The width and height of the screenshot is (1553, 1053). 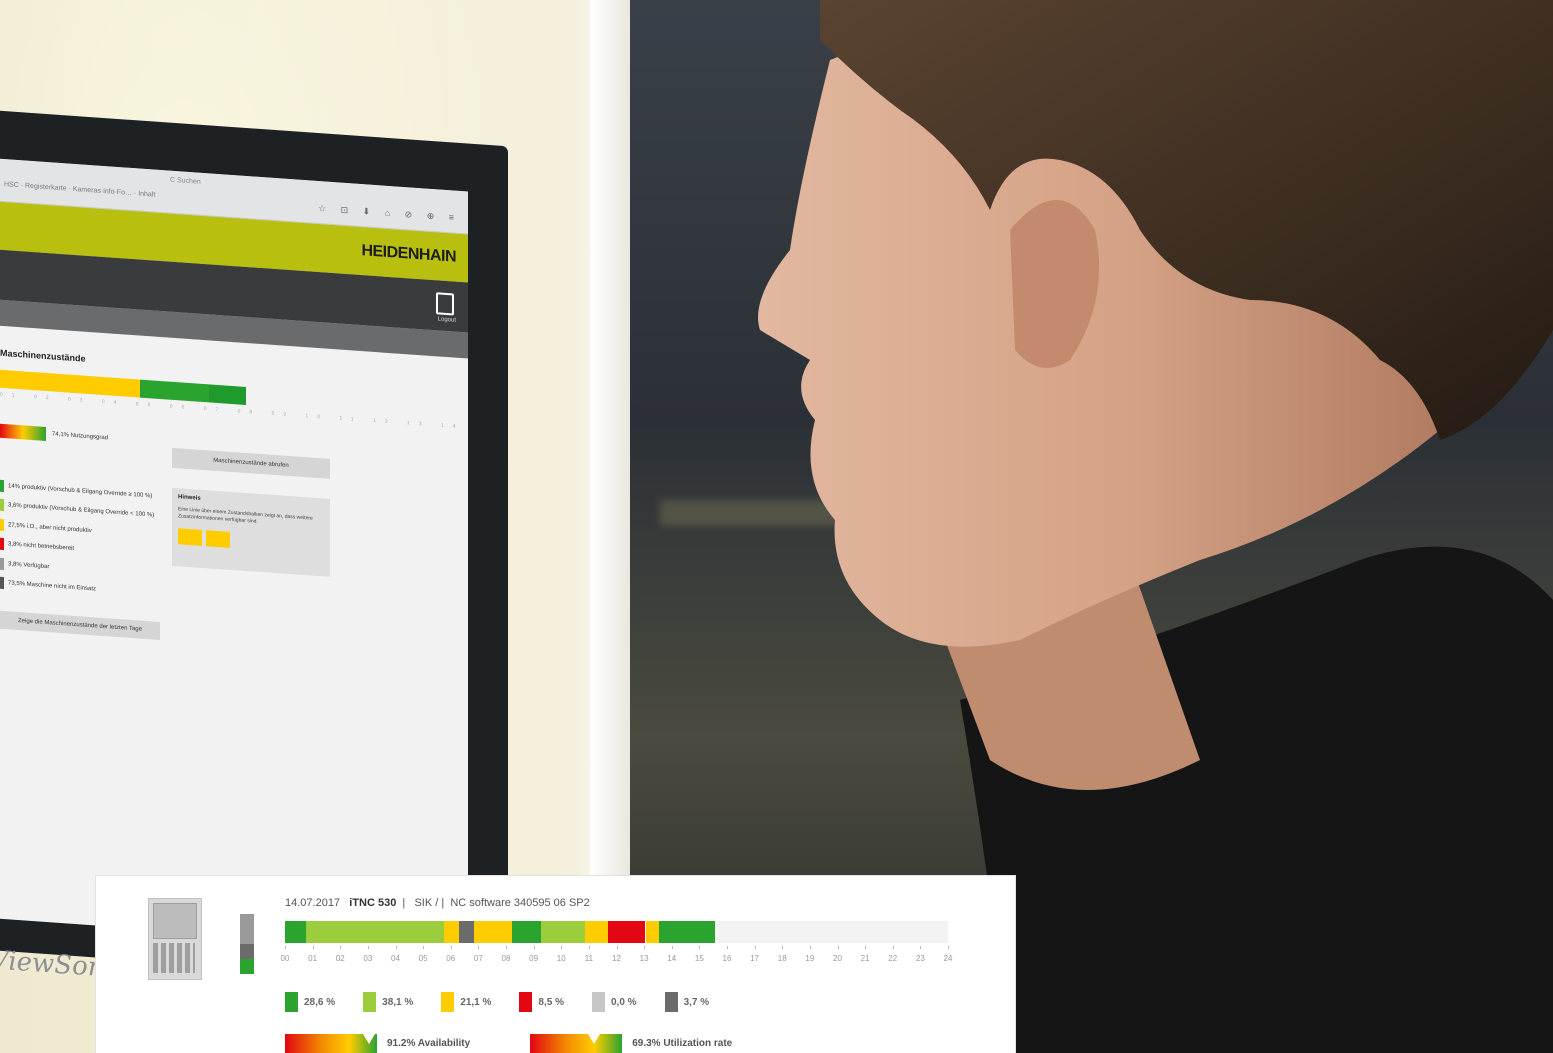 What do you see at coordinates (445, 304) in the screenshot?
I see `logout-icon` at bounding box center [445, 304].